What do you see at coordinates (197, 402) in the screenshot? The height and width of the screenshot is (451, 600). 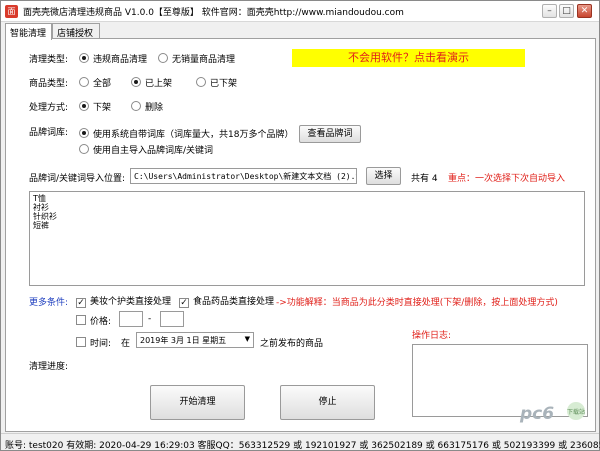 I see `start-clean-button: 开始清理` at bounding box center [197, 402].